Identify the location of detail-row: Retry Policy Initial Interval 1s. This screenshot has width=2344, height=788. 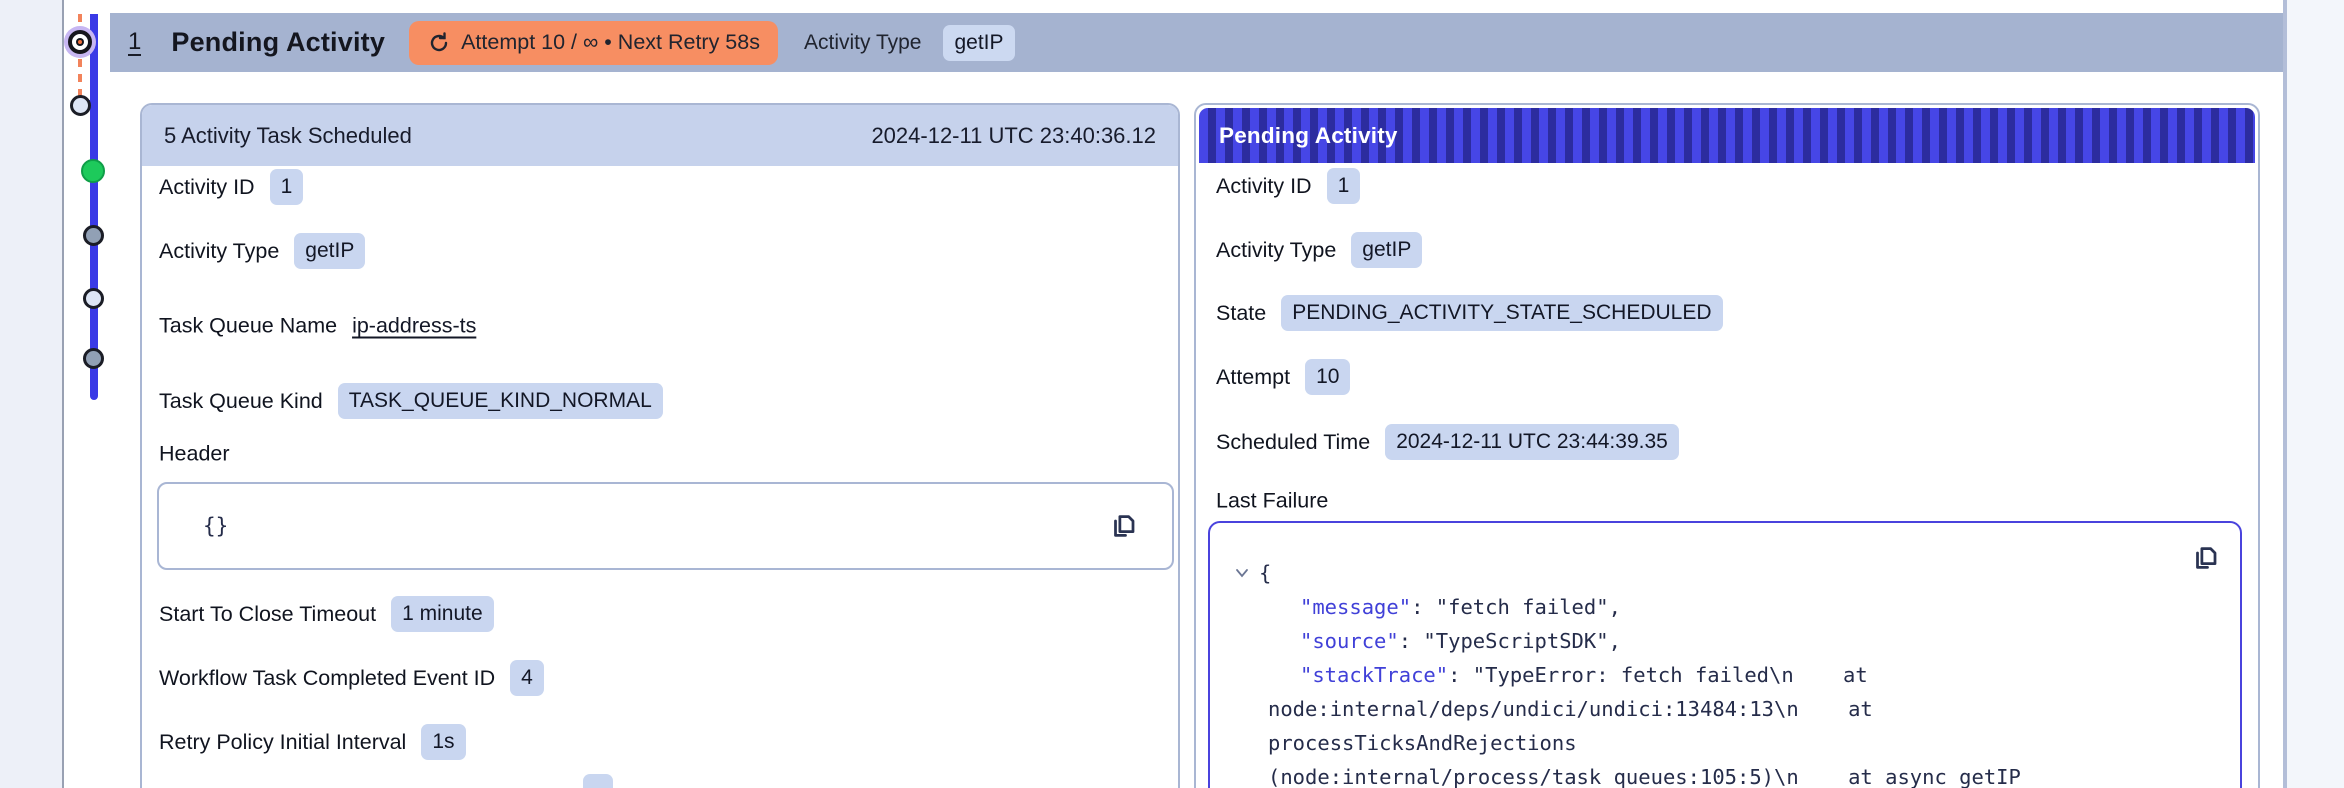
(312, 742).